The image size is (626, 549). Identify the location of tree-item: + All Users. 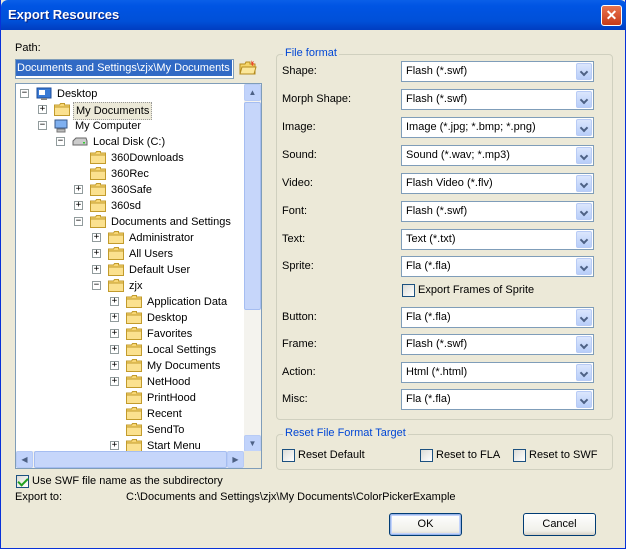
(130, 254).